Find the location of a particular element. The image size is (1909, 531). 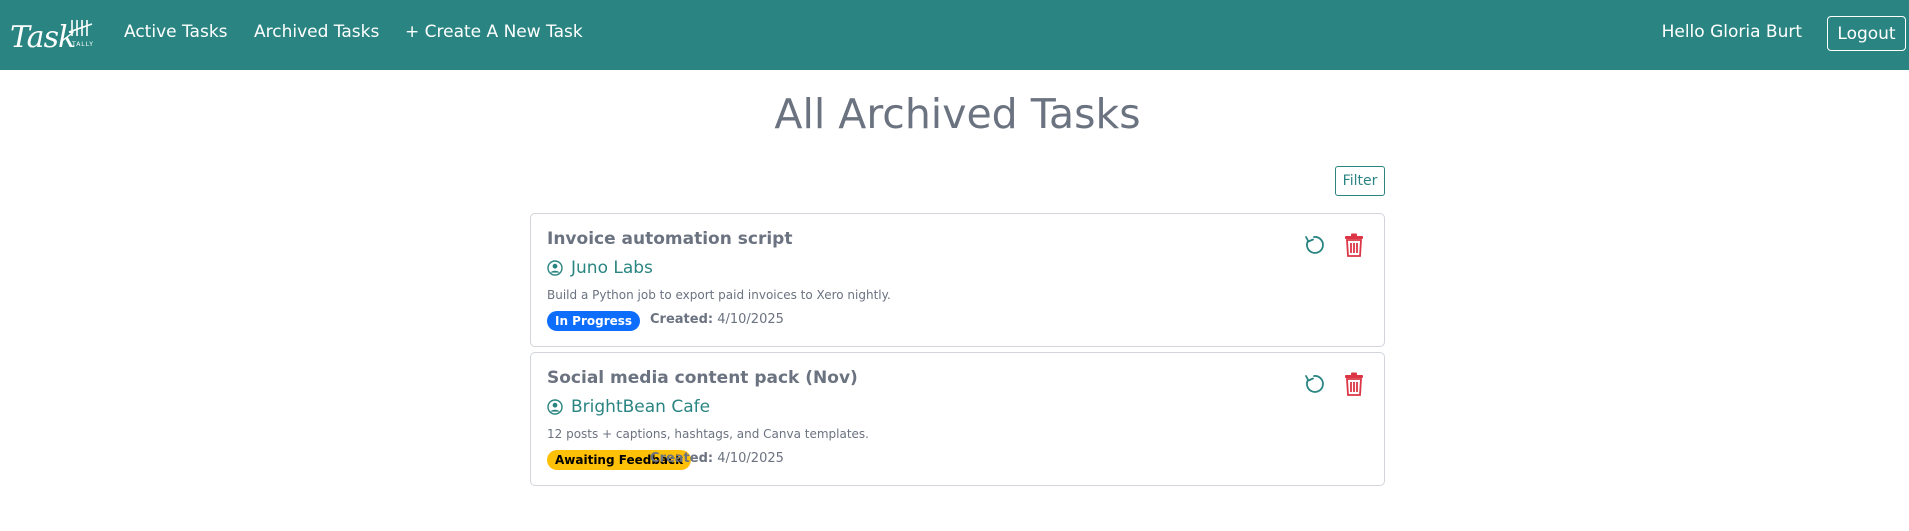

client-name: BrightBean Cafe is located at coordinates (641, 407).